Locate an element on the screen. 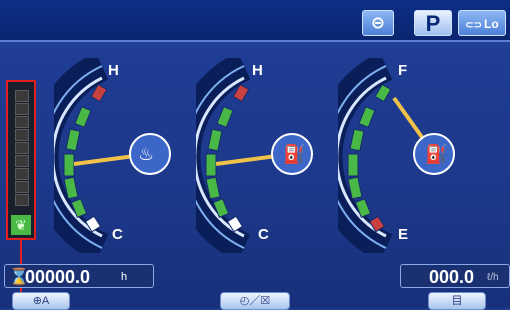 This screenshot has height=310, width=510. clock-camera-icon: ◴／☒ is located at coordinates (255, 301).